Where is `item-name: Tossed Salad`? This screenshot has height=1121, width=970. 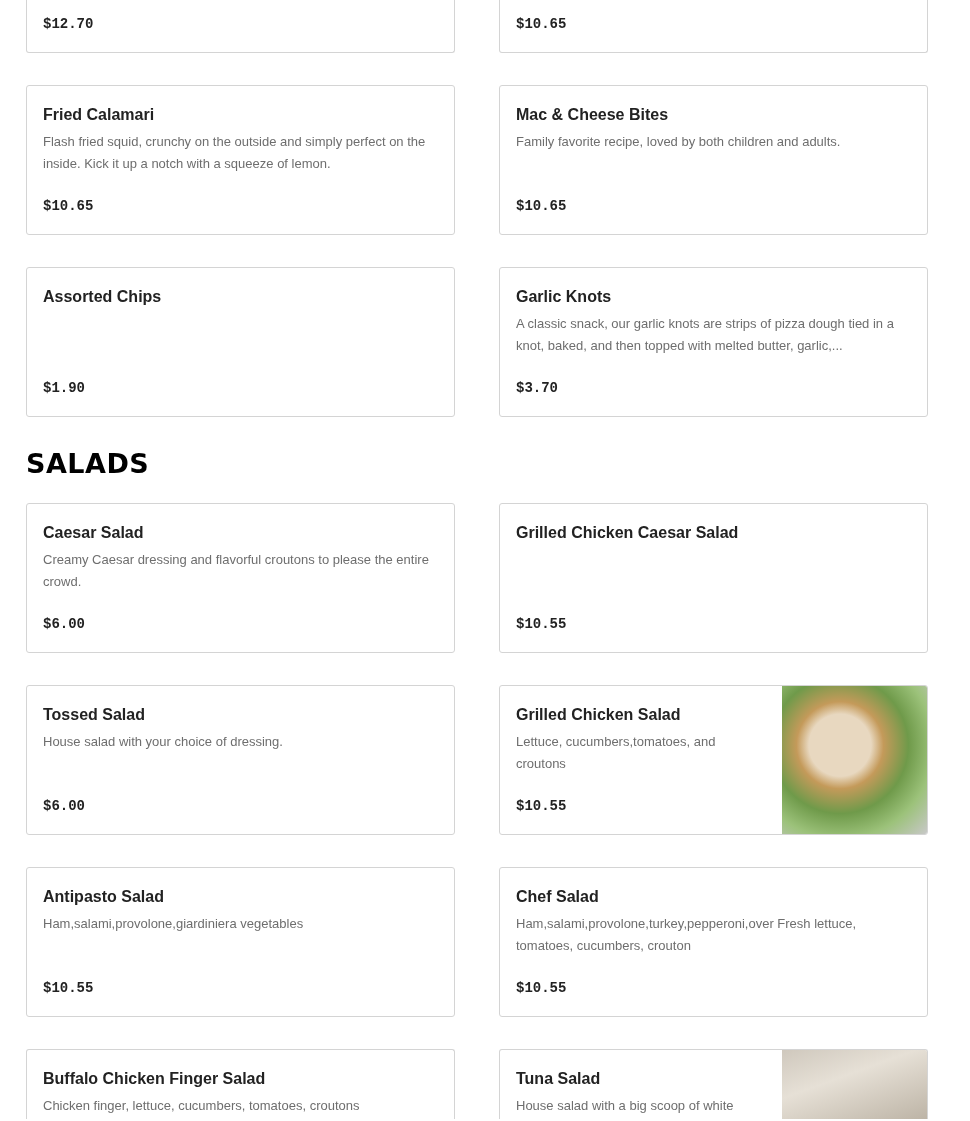 item-name: Tossed Salad is located at coordinates (94, 715).